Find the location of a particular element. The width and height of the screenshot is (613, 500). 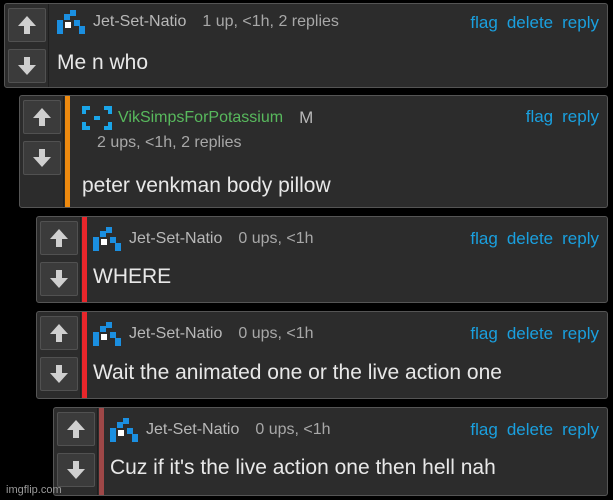

comment-text: WHERE is located at coordinates (132, 276).